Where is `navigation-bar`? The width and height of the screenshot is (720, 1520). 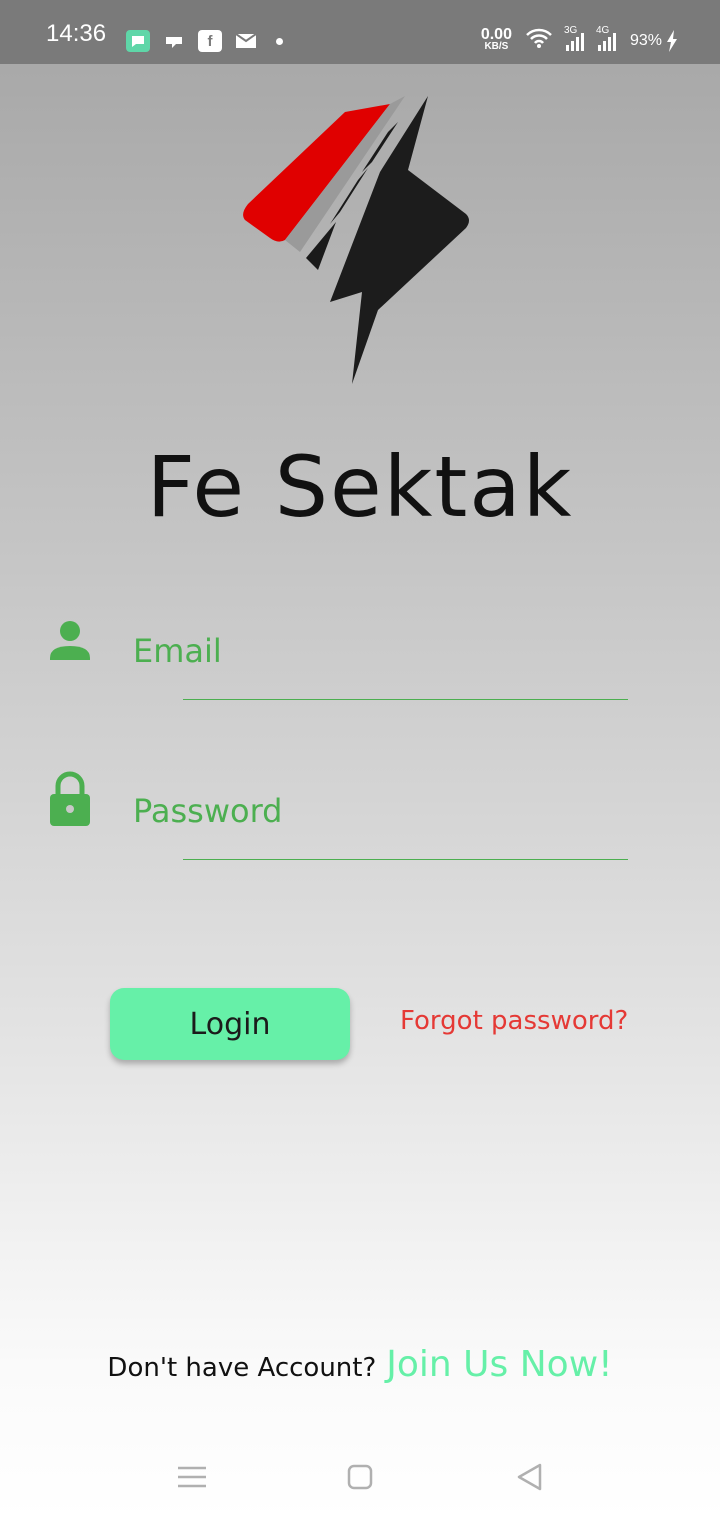
navigation-bar is located at coordinates (360, 1475).